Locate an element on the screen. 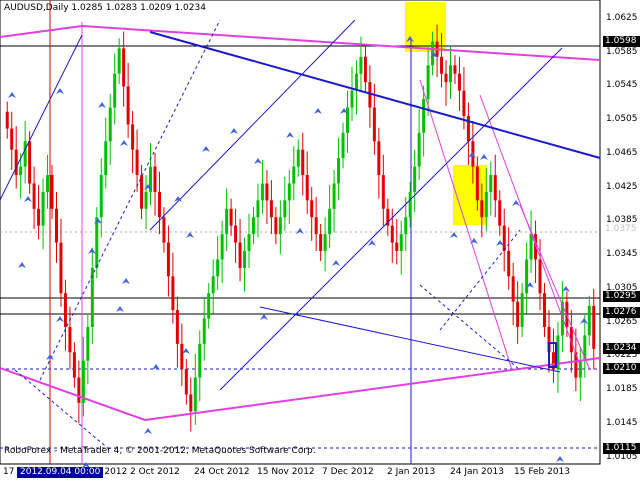  price-tick: 1.0465 is located at coordinates (622, 152).